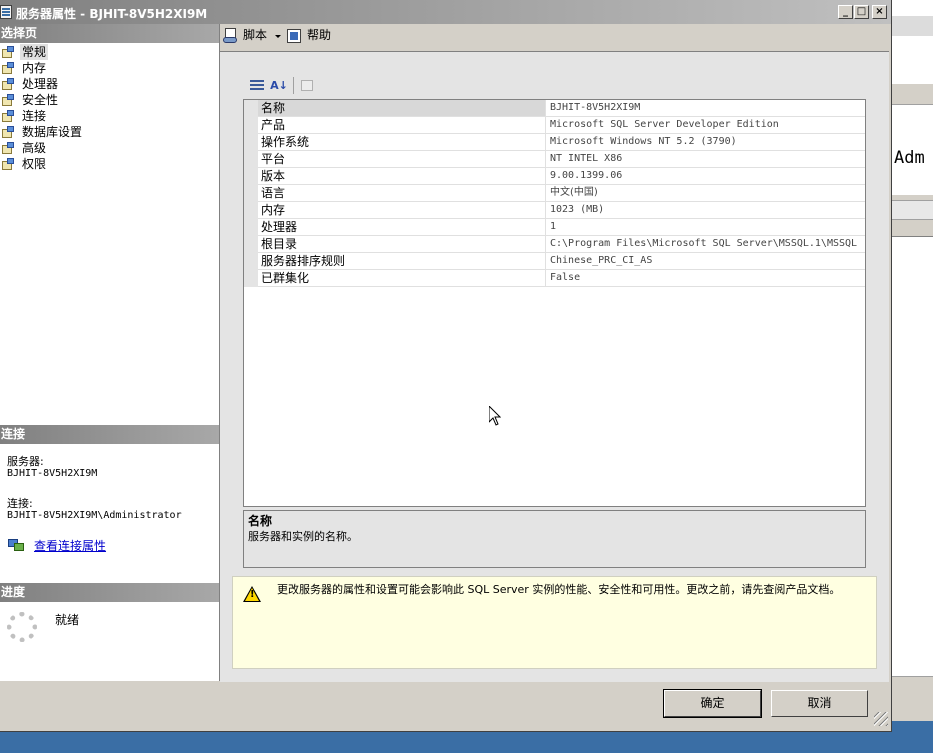 The width and height of the screenshot is (933, 753). Describe the element at coordinates (295, 36) in the screenshot. I see `help-icon` at that location.